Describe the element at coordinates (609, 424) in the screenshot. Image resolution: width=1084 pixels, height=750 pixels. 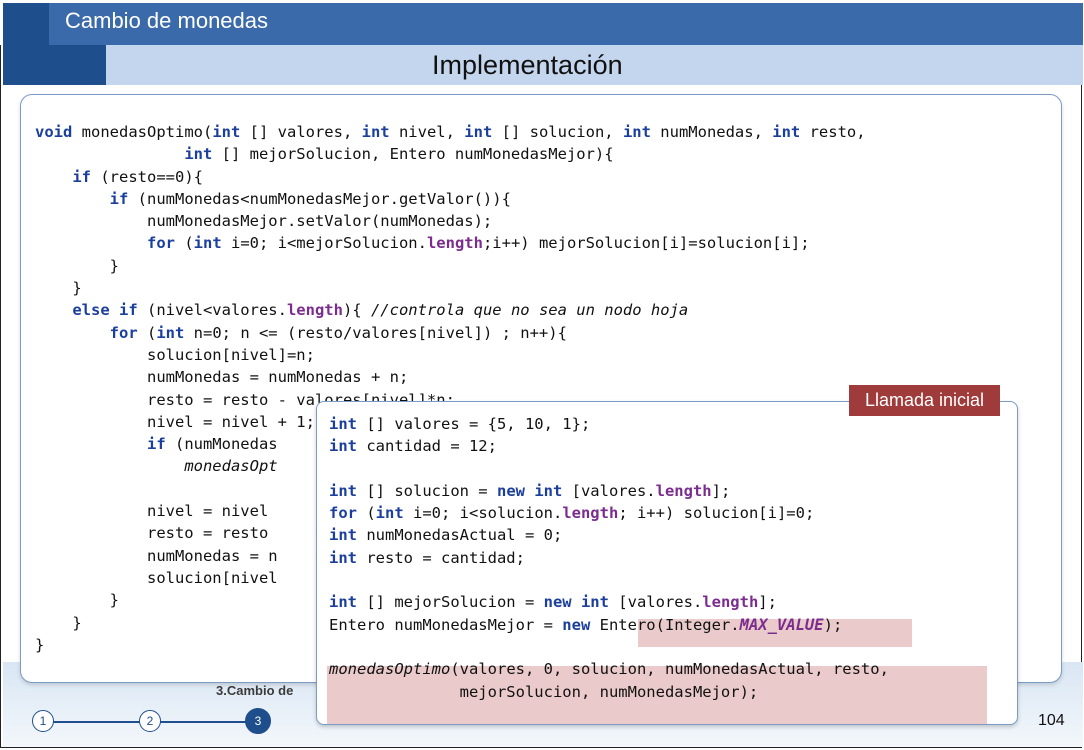
I see `code-line: int [] valores = {5, 10, 1};` at that location.